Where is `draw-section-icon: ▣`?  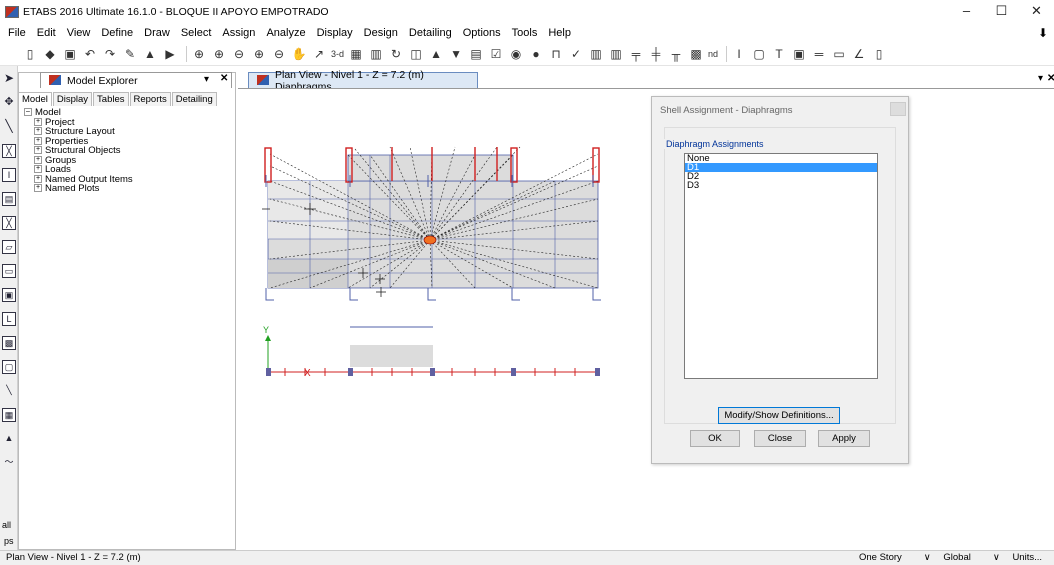
draw-section-icon: ▣ is located at coordinates (799, 54).